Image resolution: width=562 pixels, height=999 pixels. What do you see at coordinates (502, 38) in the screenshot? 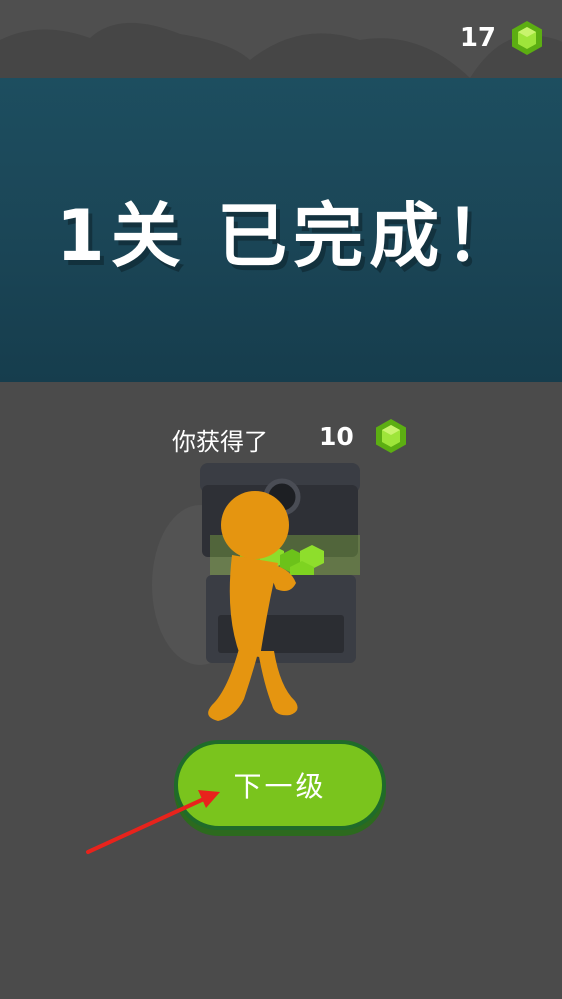
I see `gem-counter: 17` at bounding box center [502, 38].